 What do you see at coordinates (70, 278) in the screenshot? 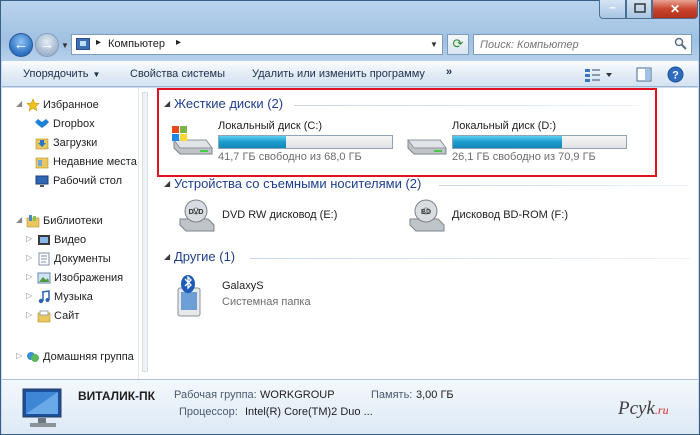
I see `sidebar-item-pictures: ▷ Изображения` at bounding box center [70, 278].